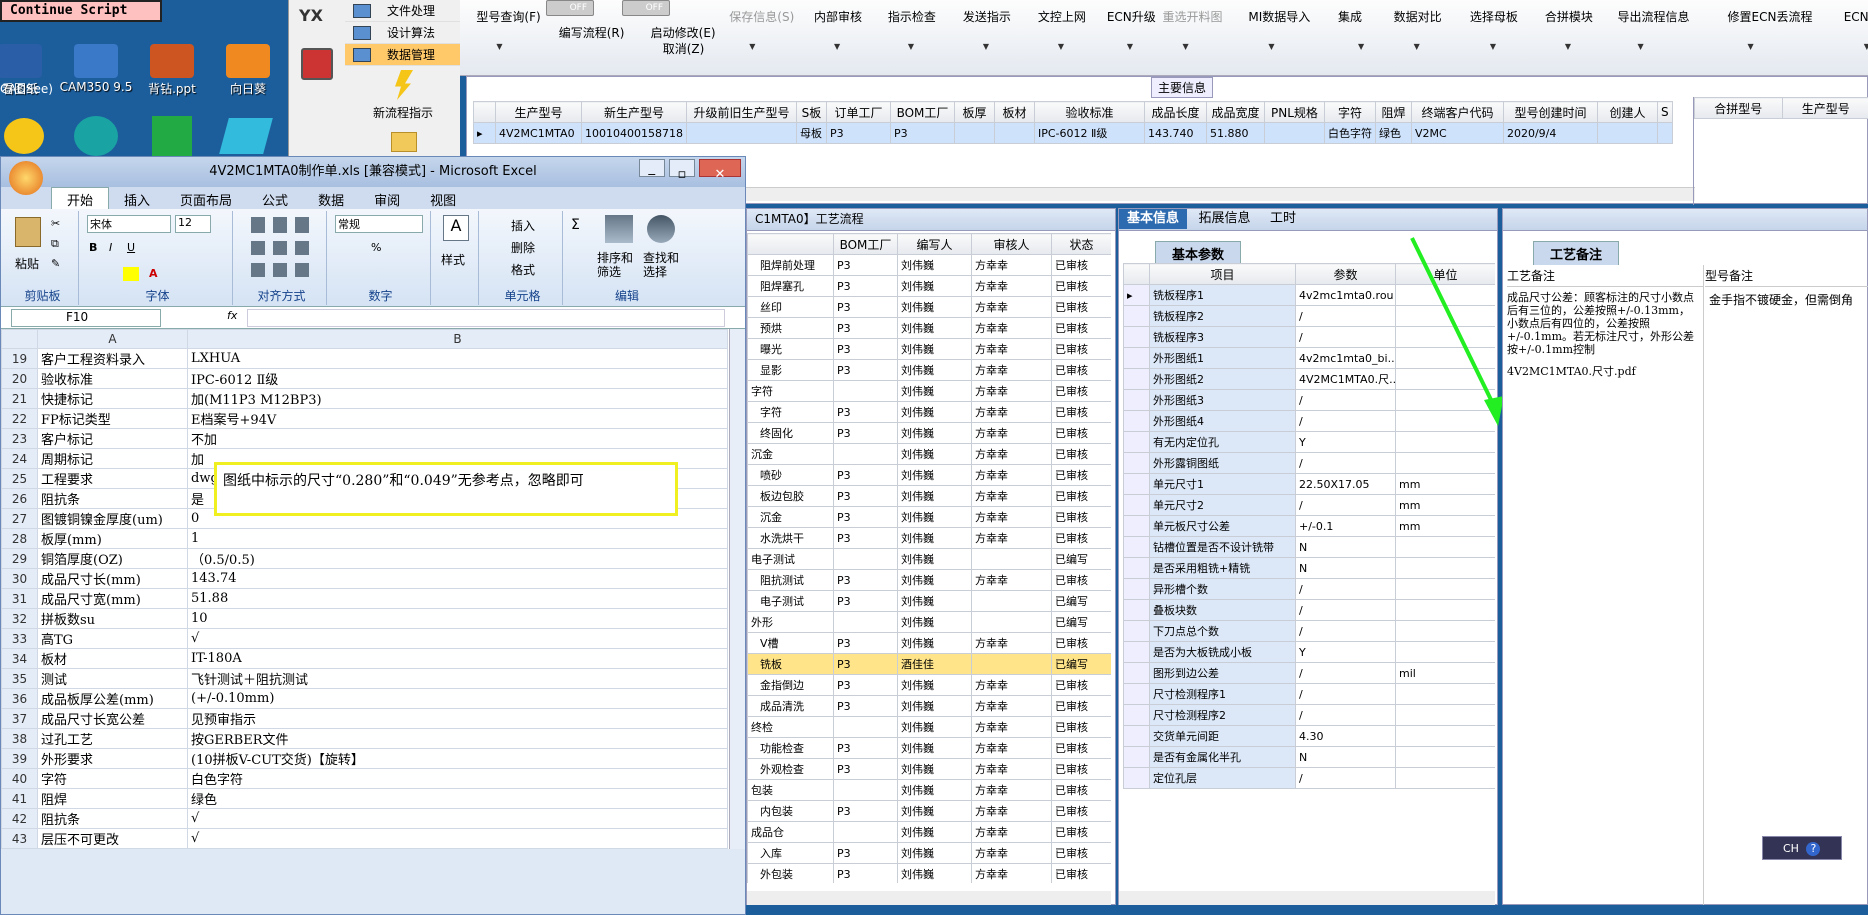 This screenshot has width=1868, height=915. Describe the element at coordinates (1309, 652) in the screenshot. I see `table-row: 是否为大板铣成小板 Y` at that location.